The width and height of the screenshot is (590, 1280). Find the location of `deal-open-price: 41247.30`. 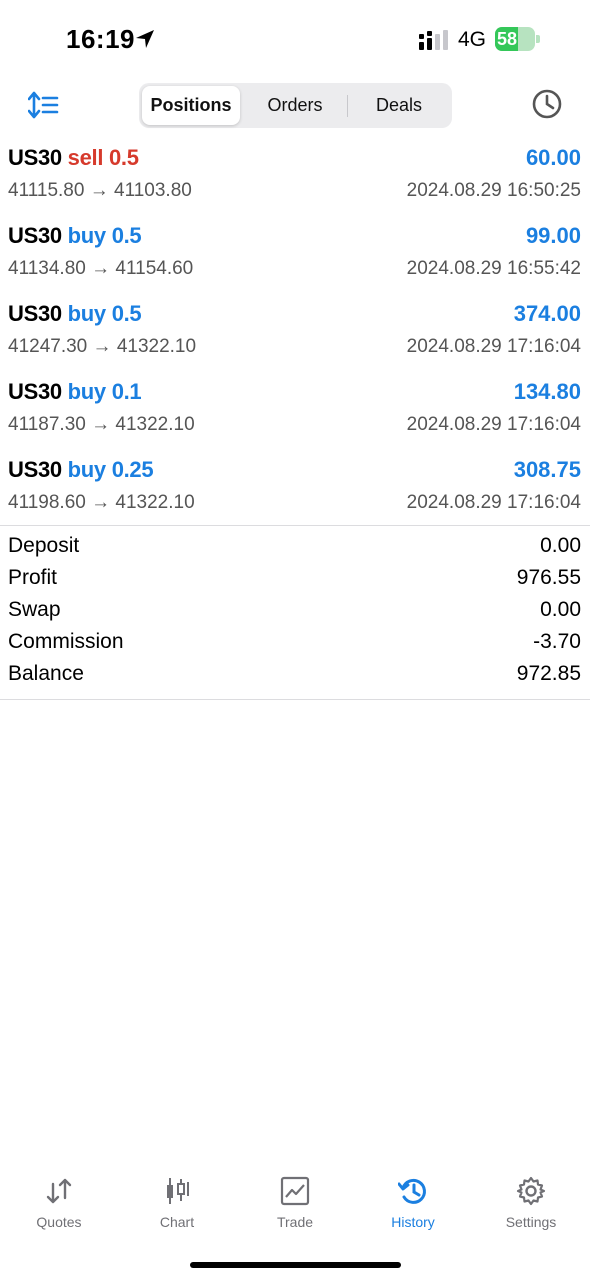

deal-open-price: 41247.30 is located at coordinates (48, 346).